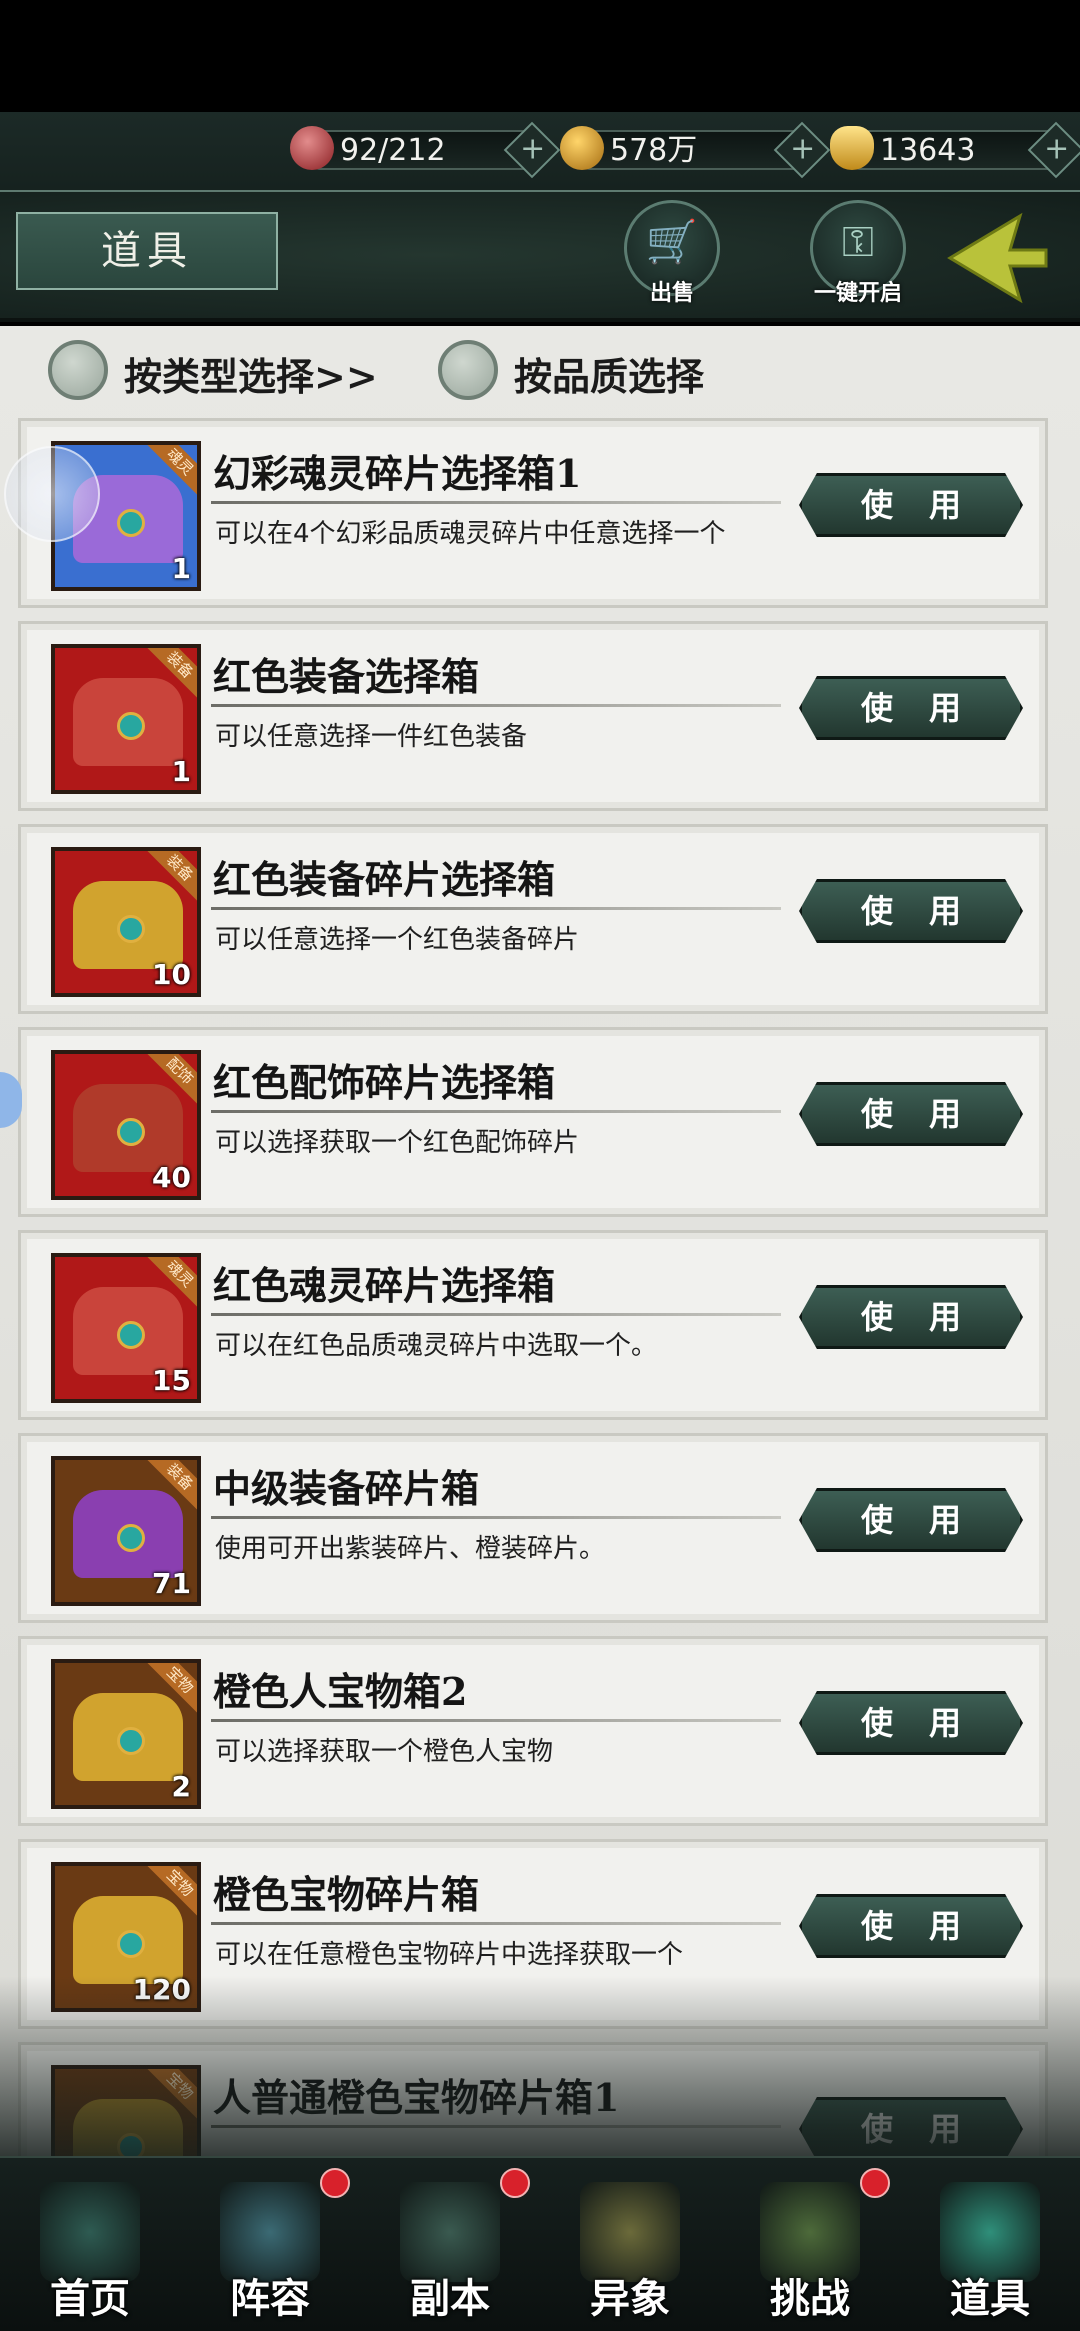 This screenshot has width=1080, height=2331. What do you see at coordinates (312, 148) in the screenshot?
I see `stamina-orb-icon` at bounding box center [312, 148].